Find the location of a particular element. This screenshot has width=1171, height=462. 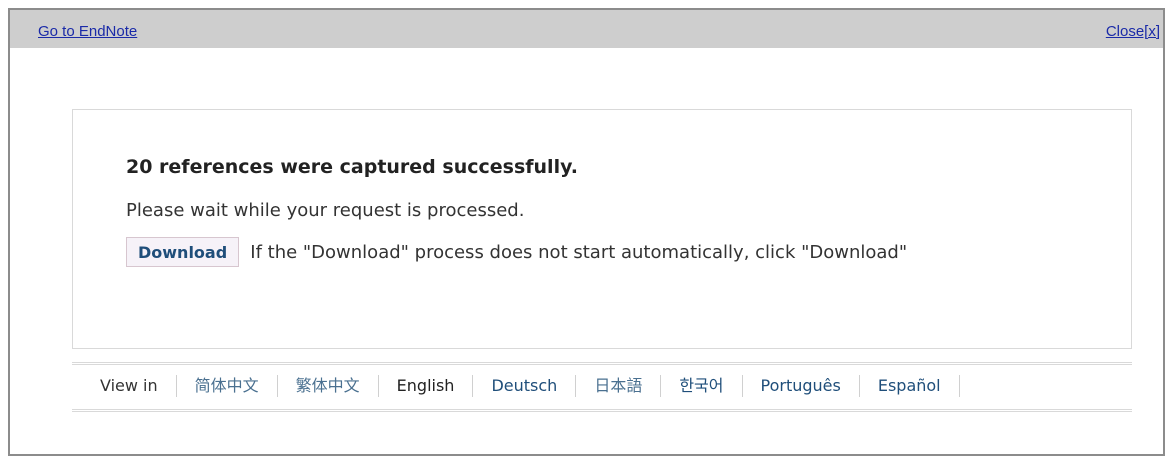

close-link: Close[x] is located at coordinates (1133, 31).